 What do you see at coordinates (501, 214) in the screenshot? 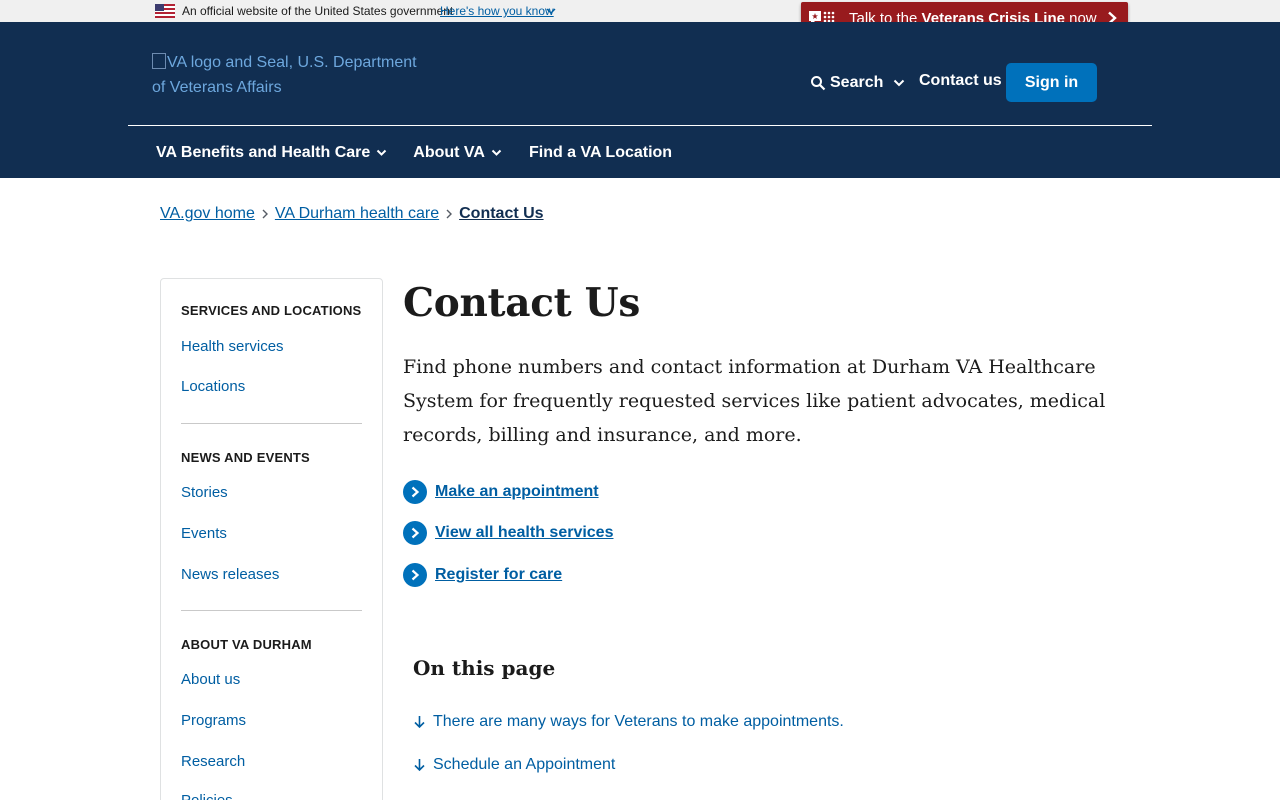
I see `breadcrumb-contact-us: Contact Us` at bounding box center [501, 214].